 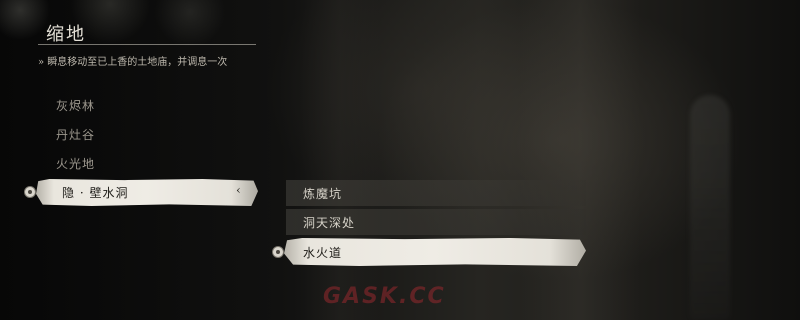 What do you see at coordinates (329, 222) in the screenshot?
I see `sub-location-item: 洞天深处` at bounding box center [329, 222].